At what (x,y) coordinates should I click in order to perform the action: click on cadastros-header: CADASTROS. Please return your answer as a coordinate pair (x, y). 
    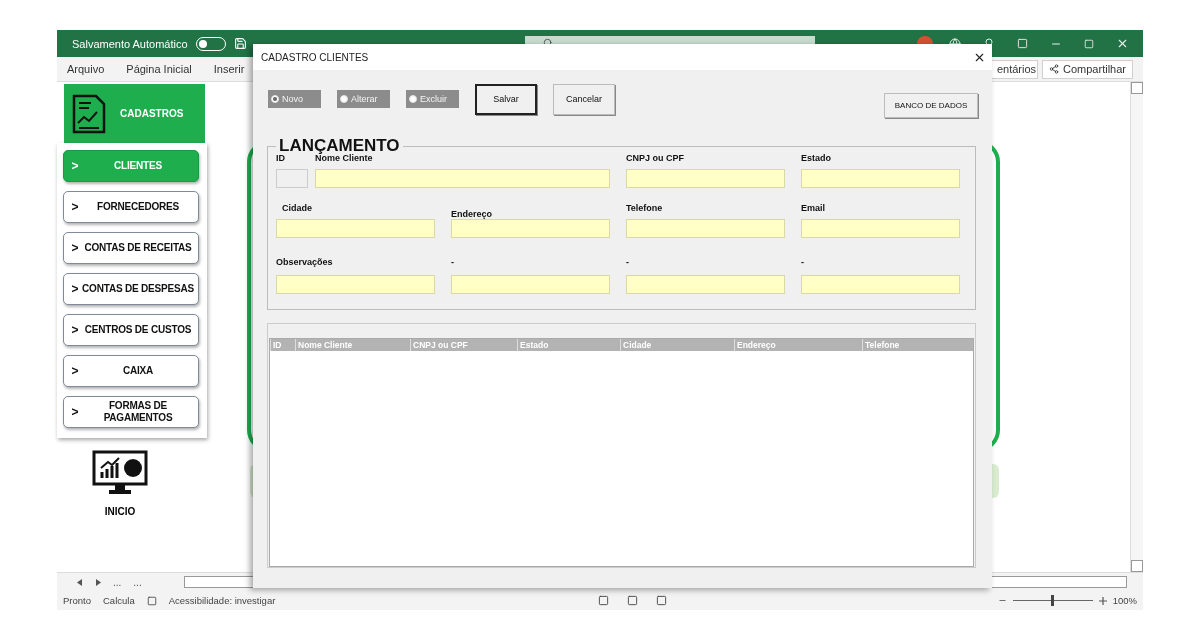
    Looking at the image, I should click on (134, 113).